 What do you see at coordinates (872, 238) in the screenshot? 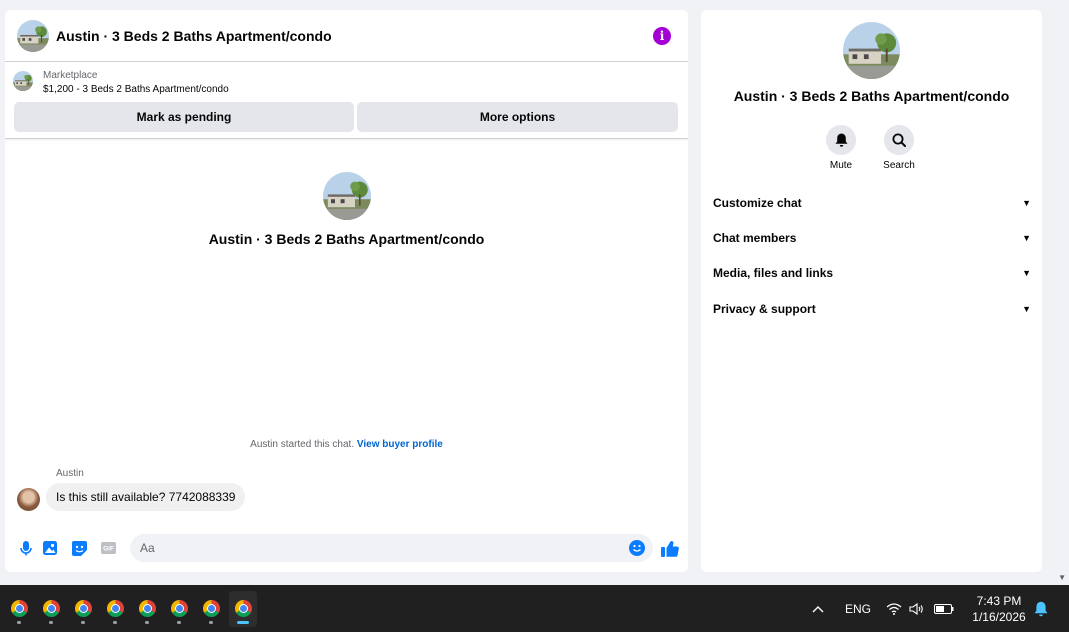
I see `section-chat-members: Chat members ▼` at bounding box center [872, 238].